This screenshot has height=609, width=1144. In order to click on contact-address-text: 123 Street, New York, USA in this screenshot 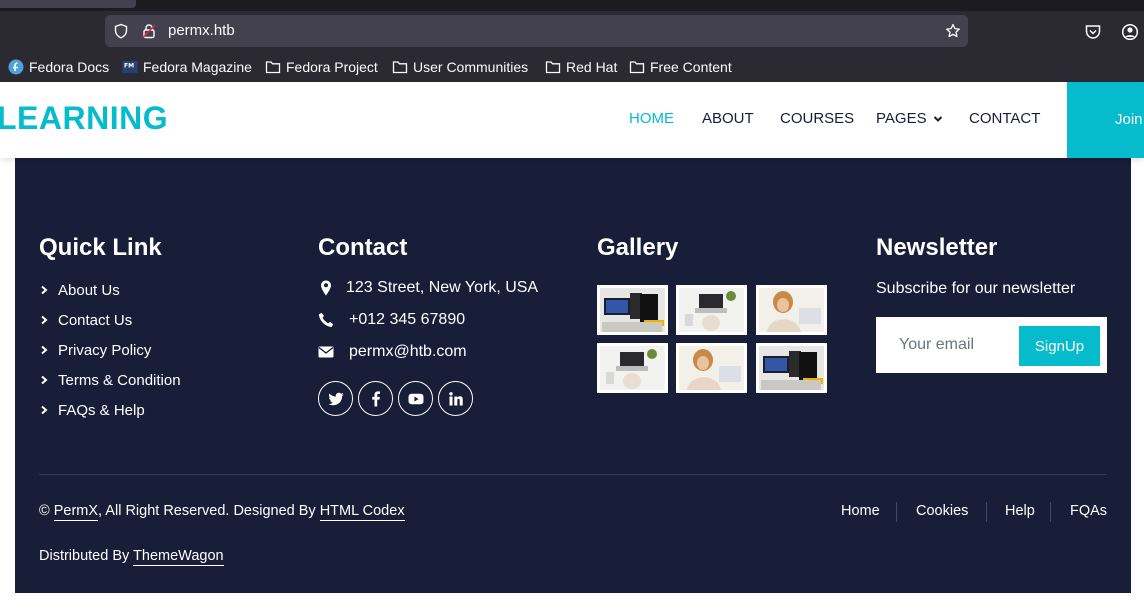, I will do `click(442, 287)`.